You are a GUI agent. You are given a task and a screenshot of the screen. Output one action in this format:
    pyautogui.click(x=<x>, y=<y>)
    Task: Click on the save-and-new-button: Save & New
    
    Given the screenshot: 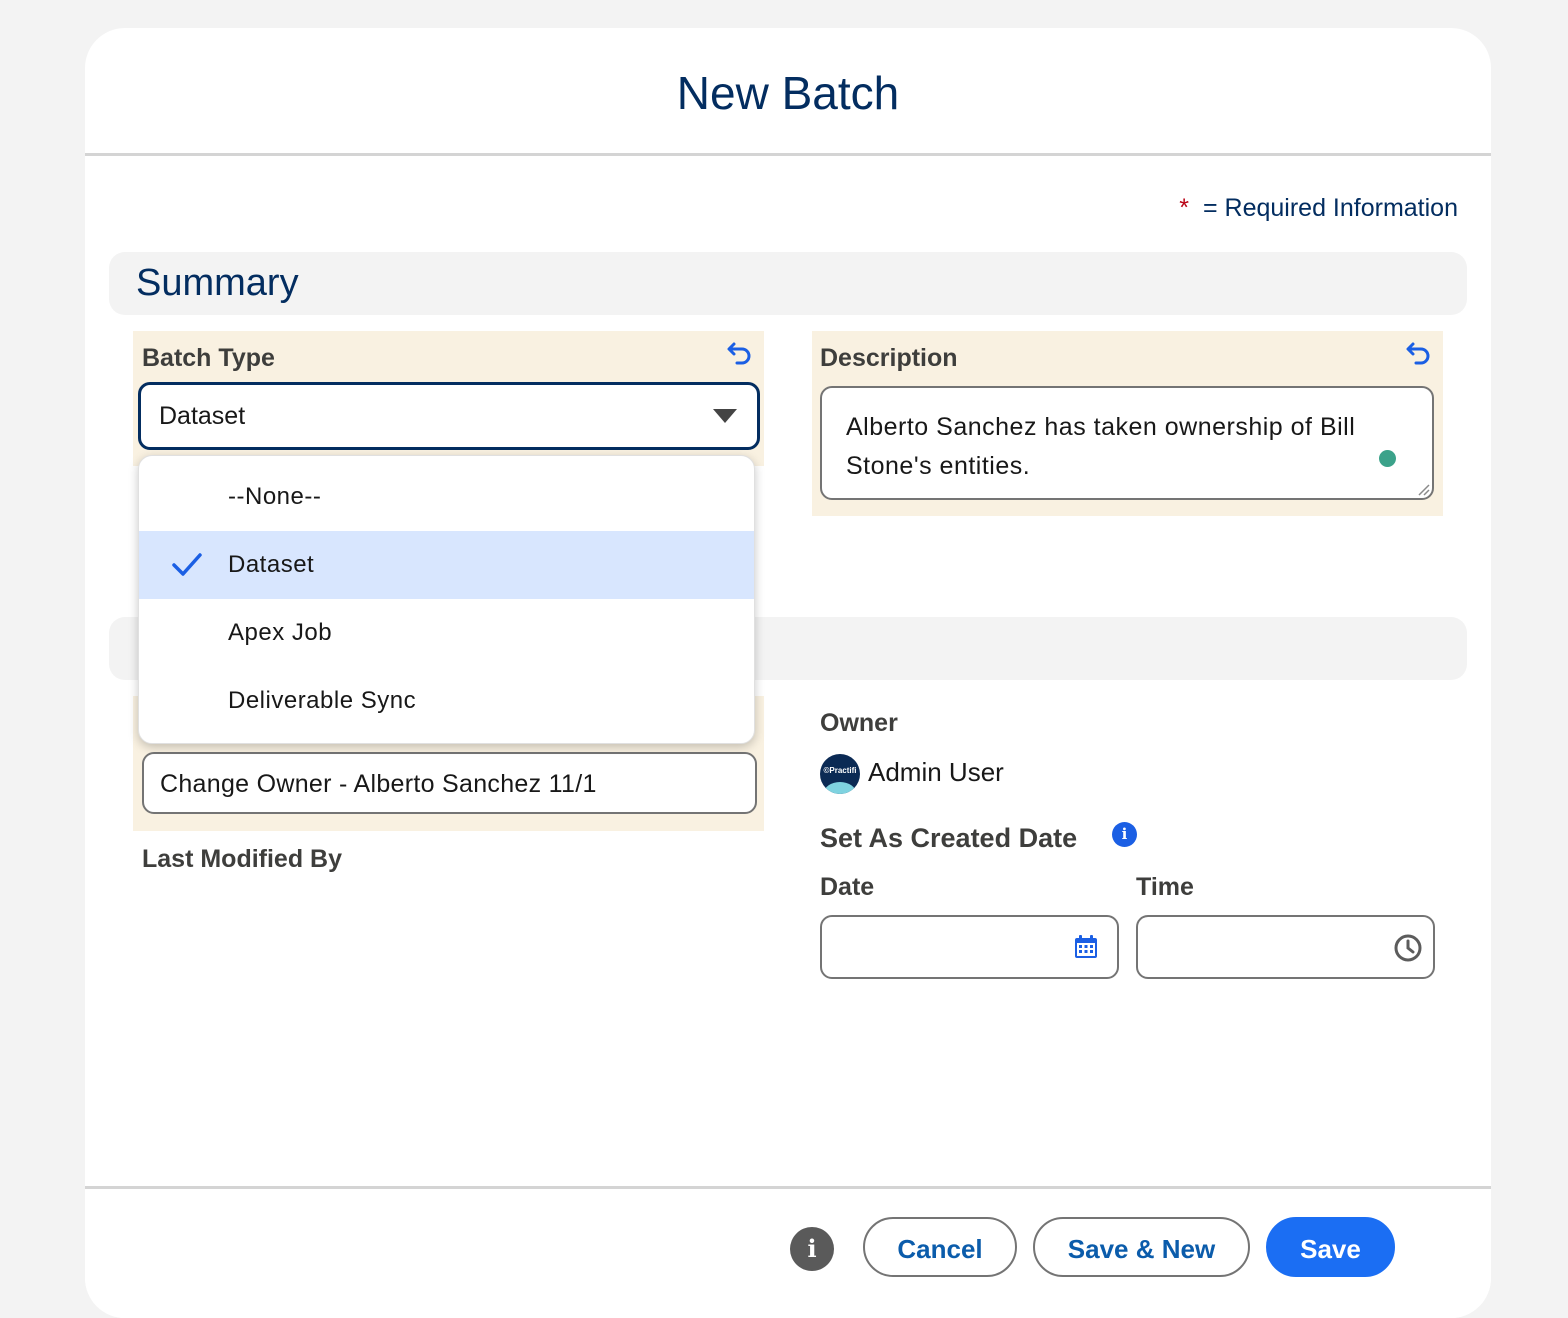 What is the action you would take?
    pyautogui.click(x=1141, y=1247)
    